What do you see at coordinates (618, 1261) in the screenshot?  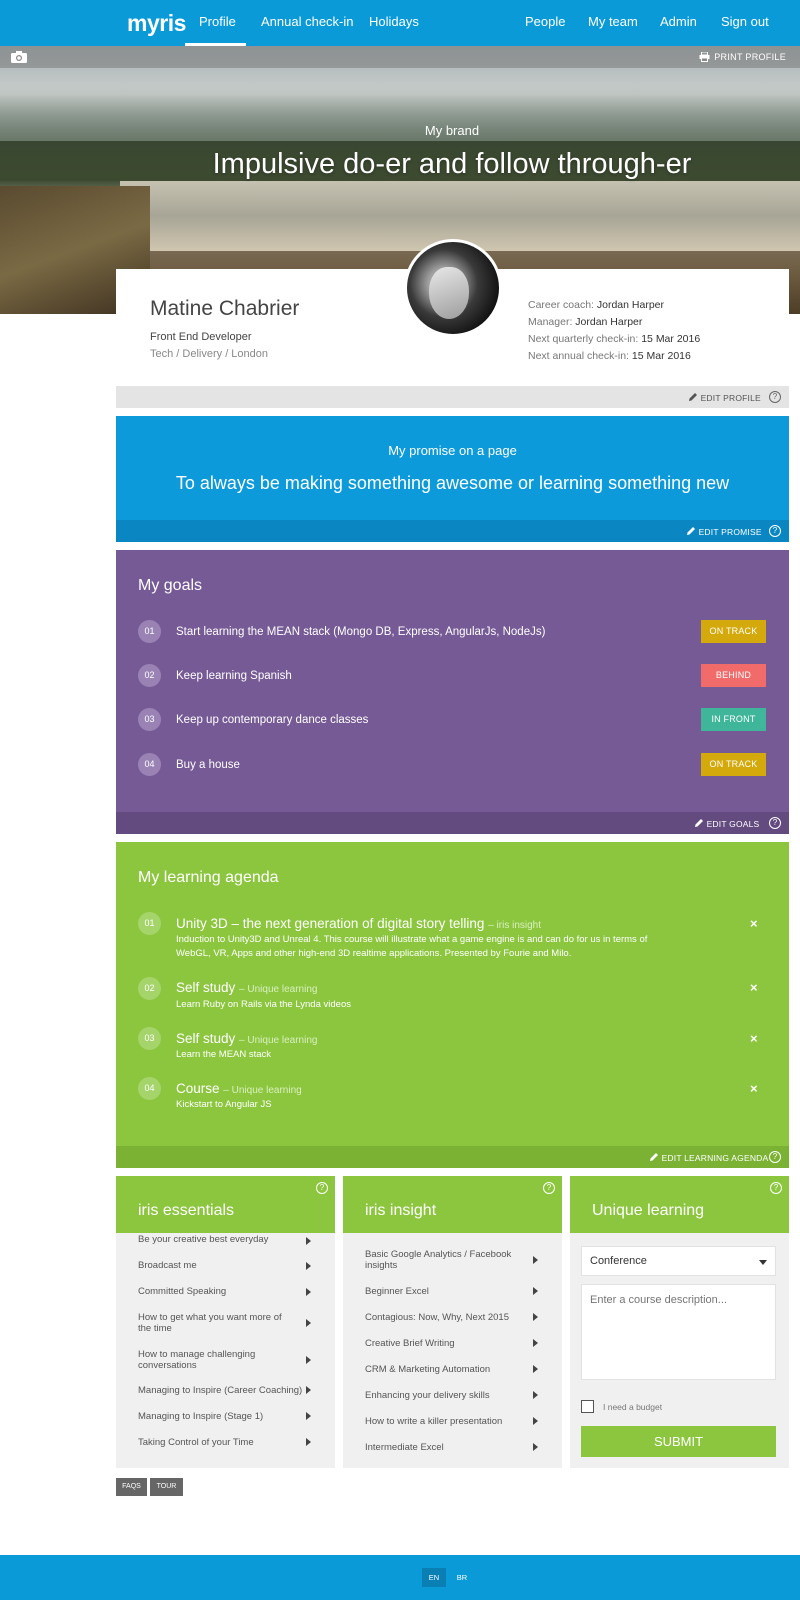 I see `course-type-value: Conference` at bounding box center [618, 1261].